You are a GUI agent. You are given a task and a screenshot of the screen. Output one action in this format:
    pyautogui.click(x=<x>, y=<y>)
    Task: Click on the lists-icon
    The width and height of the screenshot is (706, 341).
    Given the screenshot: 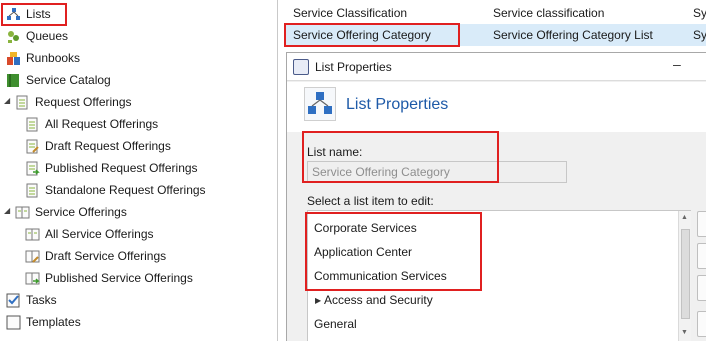 What is the action you would take?
    pyautogui.click(x=13, y=14)
    